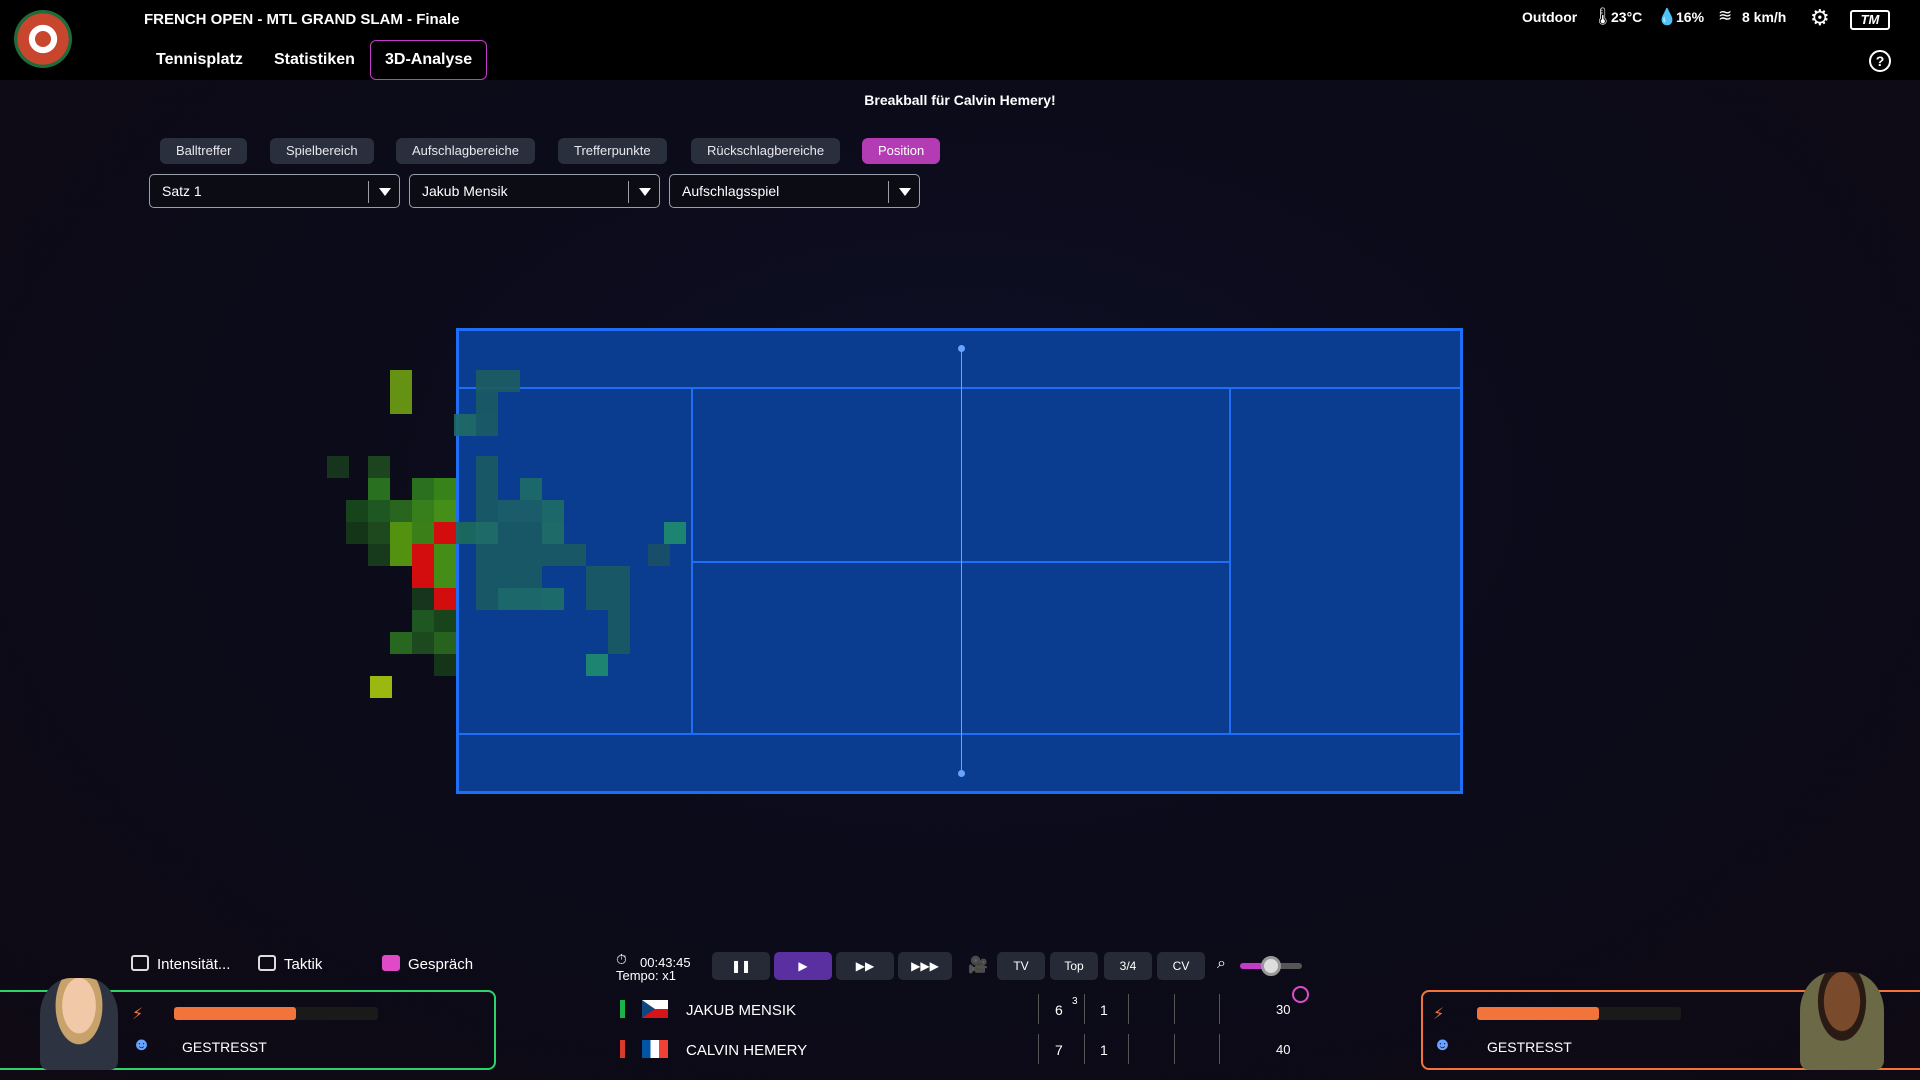  Describe the element at coordinates (655, 1009) in the screenshot. I see `flag-cz-icon` at that location.